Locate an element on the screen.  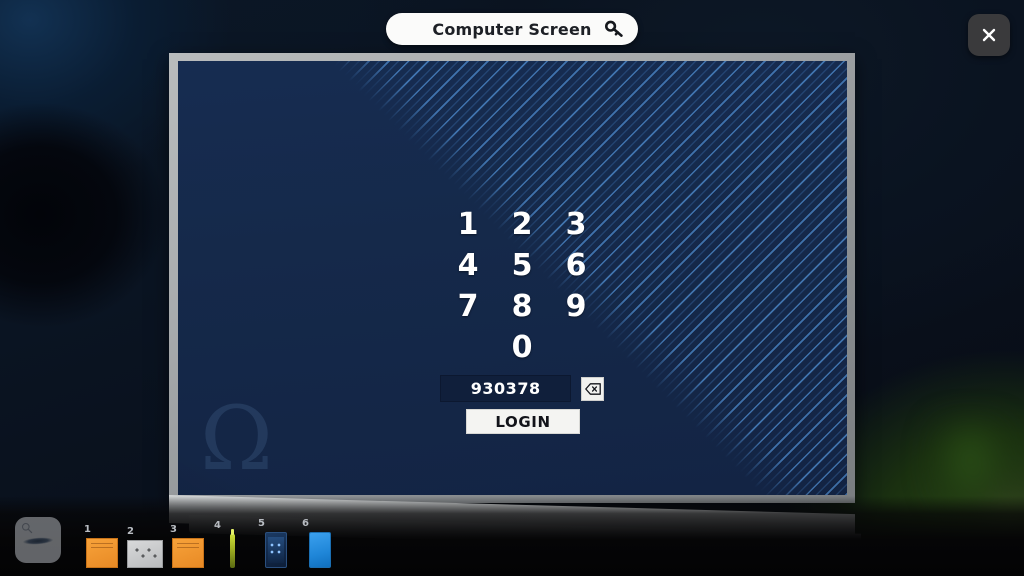
hotbar-slot-1: 1 is located at coordinates (101, 546).